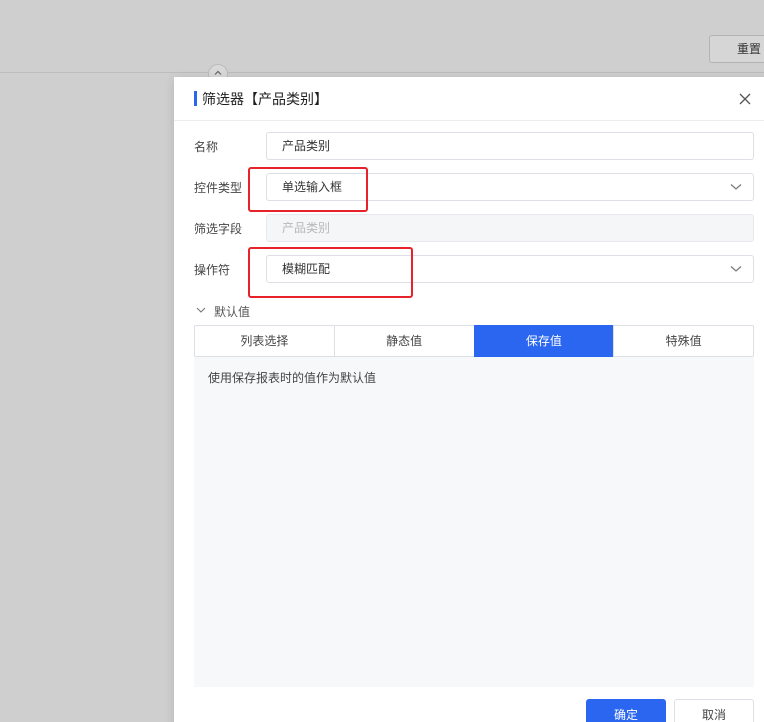 The height and width of the screenshot is (722, 764). Describe the element at coordinates (312, 187) in the screenshot. I see `control-type-value: 单选输入框` at that location.